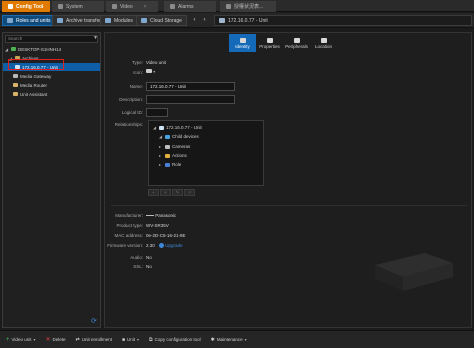 The height and width of the screenshot is (348, 474). Describe the element at coordinates (189, 192) in the screenshot. I see `jump-relationship-icon: ↗` at that location.